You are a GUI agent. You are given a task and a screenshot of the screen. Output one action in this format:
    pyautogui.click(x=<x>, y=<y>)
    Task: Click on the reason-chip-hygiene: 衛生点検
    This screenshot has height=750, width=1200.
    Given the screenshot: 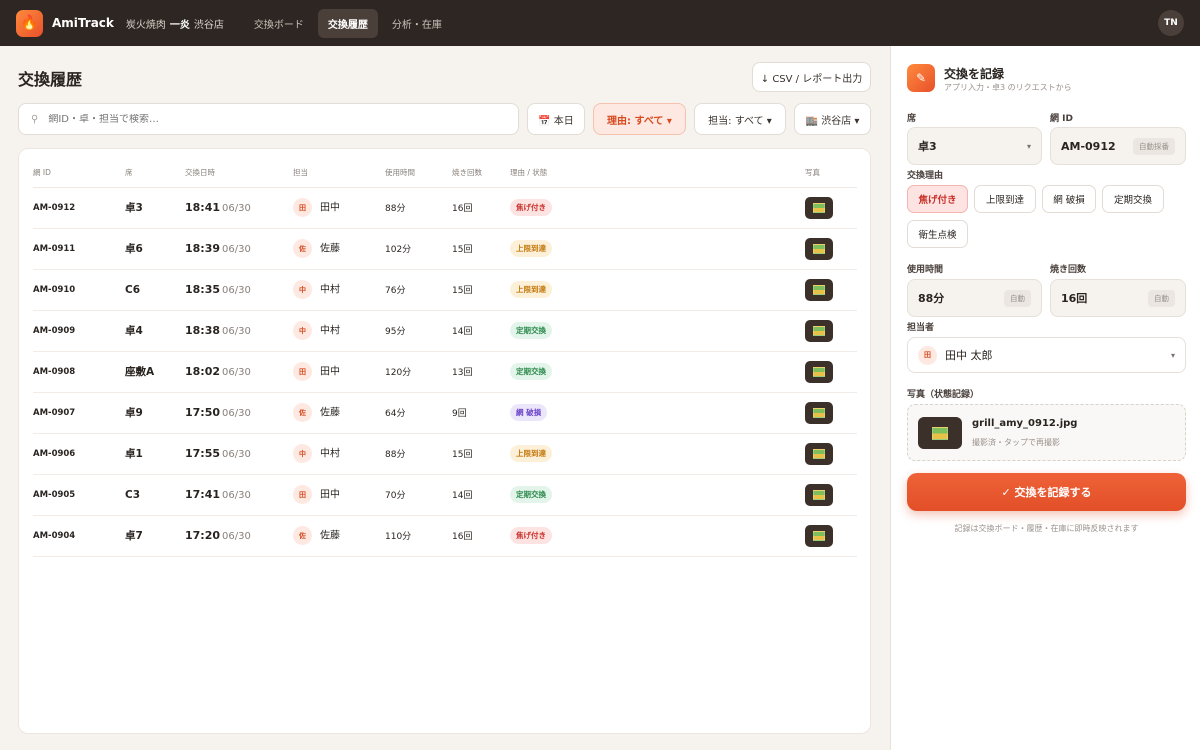 What is the action you would take?
    pyautogui.click(x=937, y=234)
    